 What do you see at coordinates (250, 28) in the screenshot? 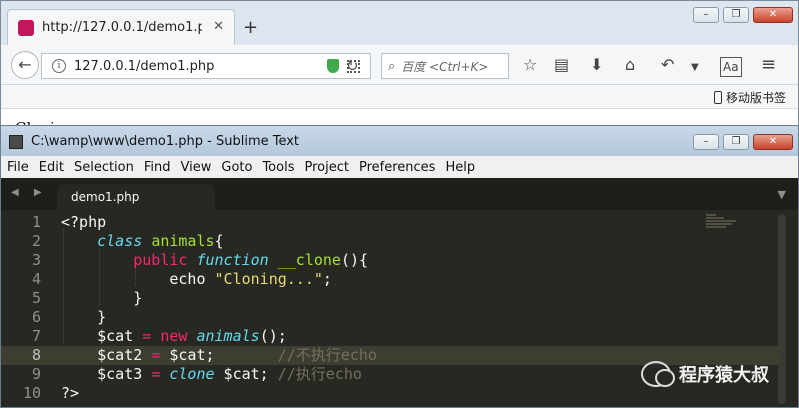
I see `new-tab-button: +` at bounding box center [250, 28].